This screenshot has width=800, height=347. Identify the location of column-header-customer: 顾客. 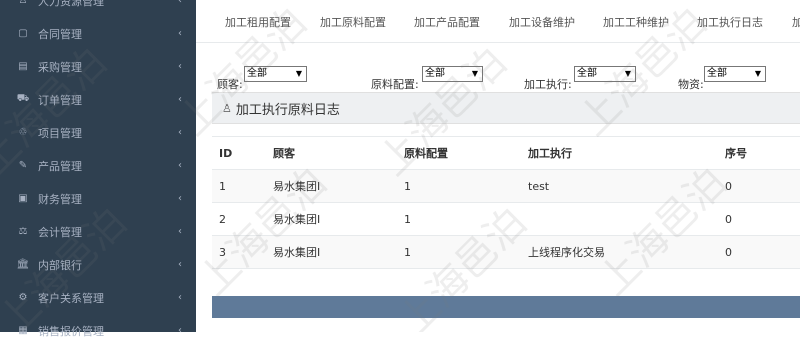
(331, 153).